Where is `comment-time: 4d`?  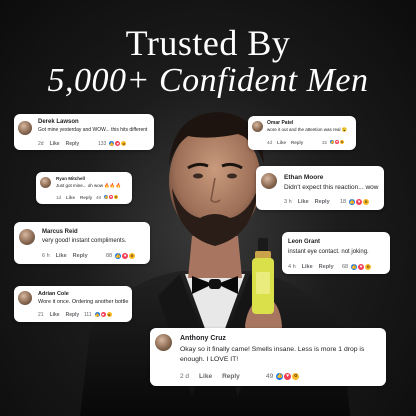
comment-time: 4d is located at coordinates (270, 142).